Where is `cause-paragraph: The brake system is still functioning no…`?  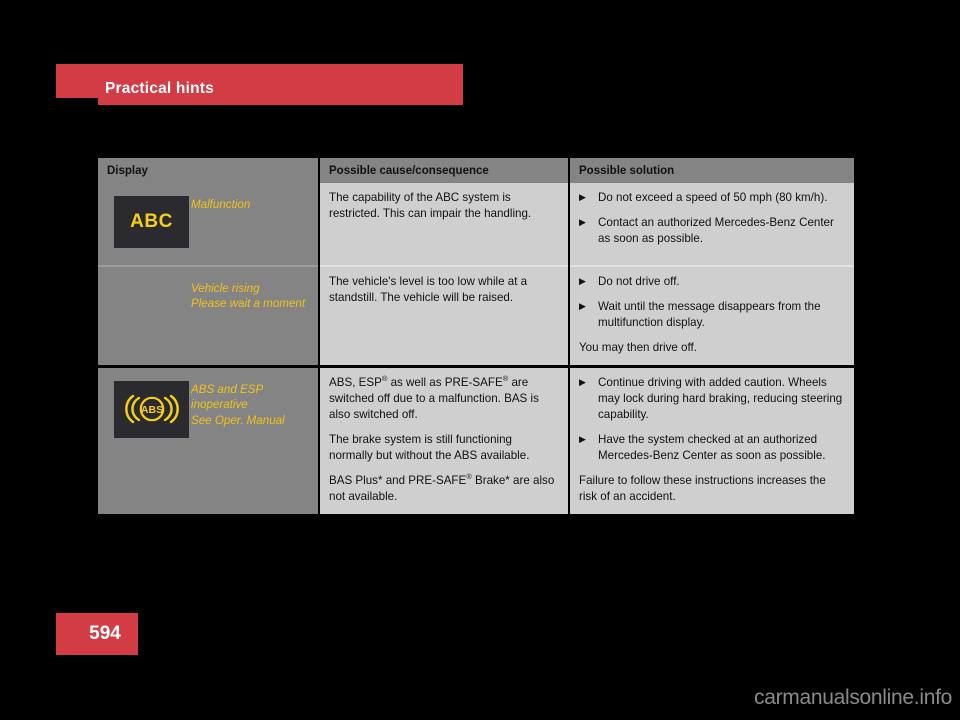 cause-paragraph: The brake system is still functioning no… is located at coordinates (429, 447).